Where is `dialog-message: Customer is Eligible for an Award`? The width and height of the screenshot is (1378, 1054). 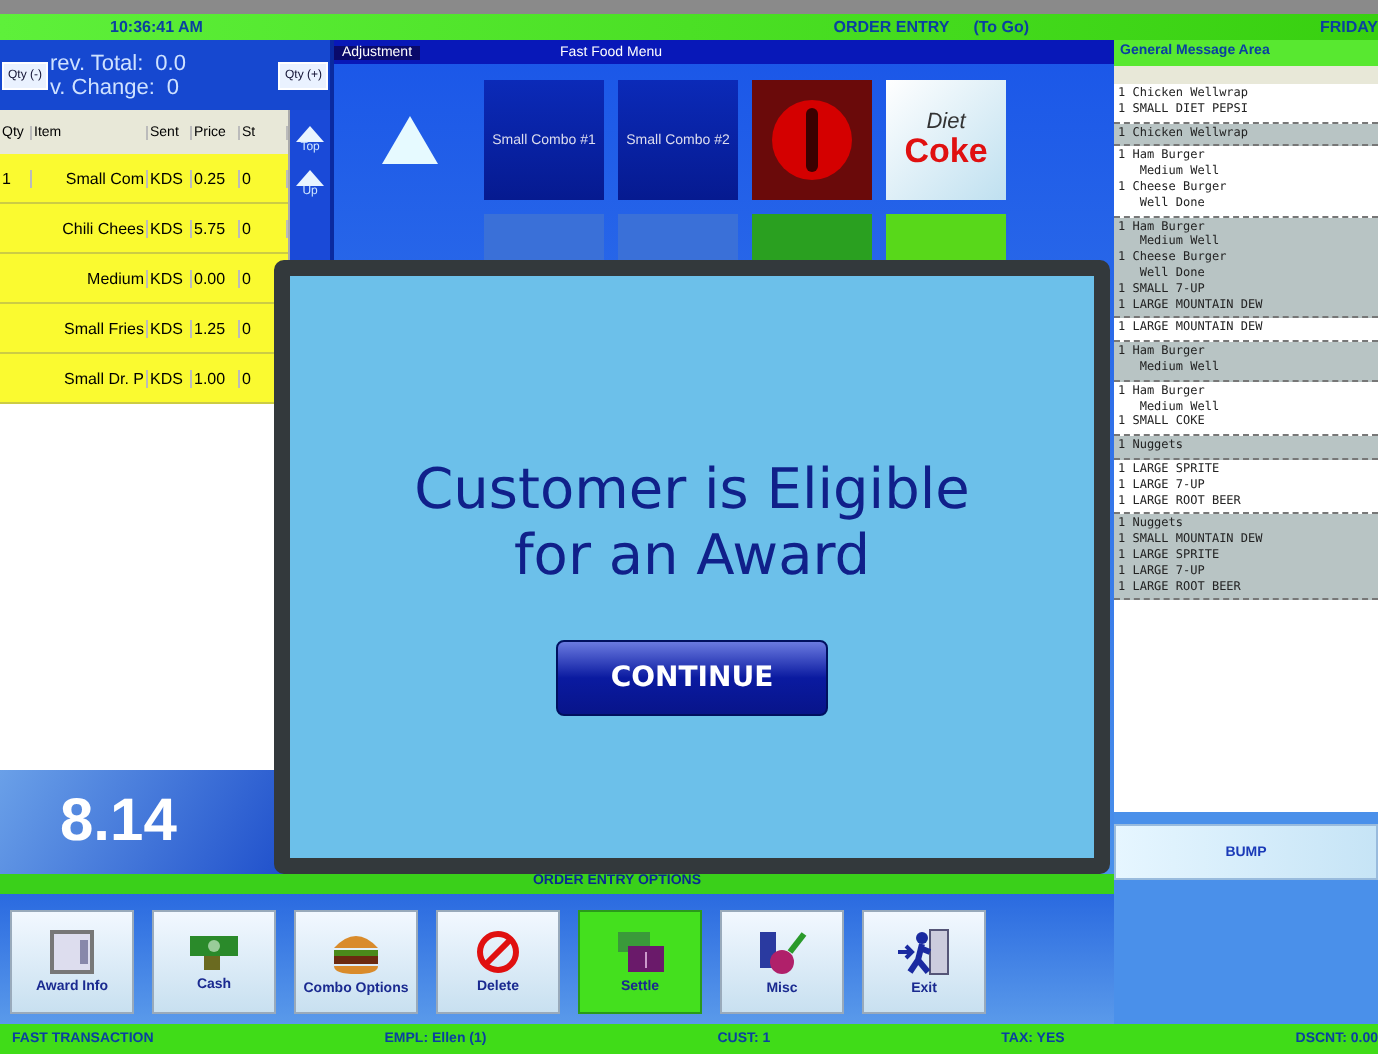 dialog-message: Customer is Eligible for an Award is located at coordinates (692, 523).